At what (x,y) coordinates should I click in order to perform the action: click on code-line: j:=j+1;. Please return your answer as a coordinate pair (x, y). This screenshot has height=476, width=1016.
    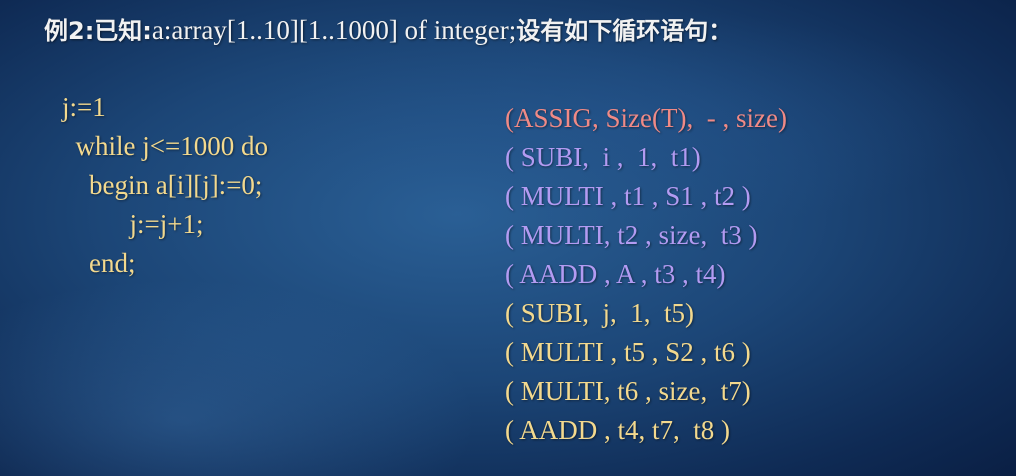
    Looking at the image, I should click on (133, 224).